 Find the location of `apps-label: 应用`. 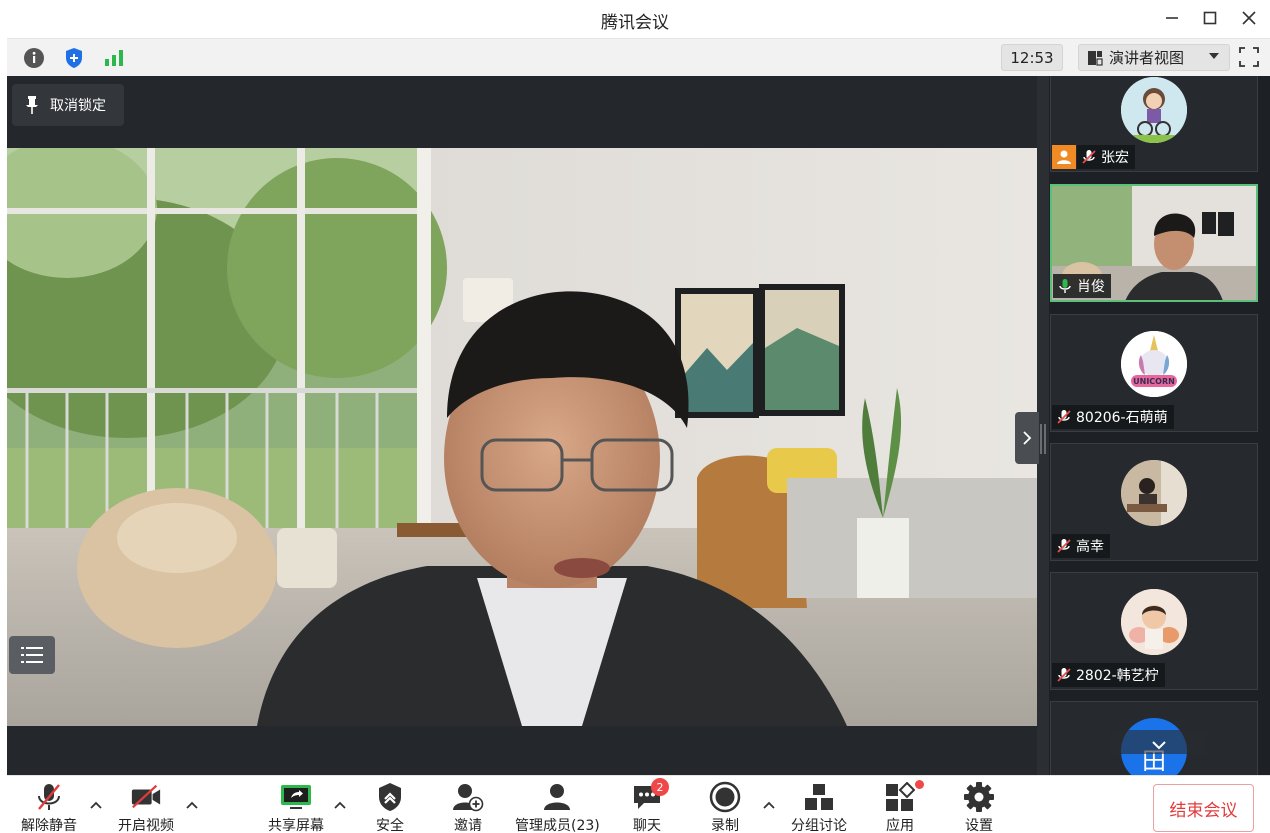

apps-label: 应用 is located at coordinates (900, 825).